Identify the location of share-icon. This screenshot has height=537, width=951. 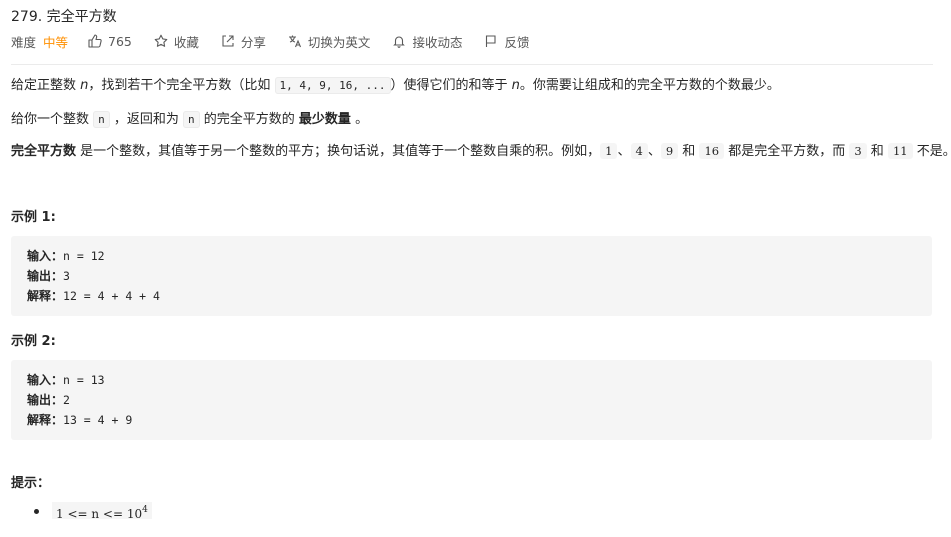
(228, 41).